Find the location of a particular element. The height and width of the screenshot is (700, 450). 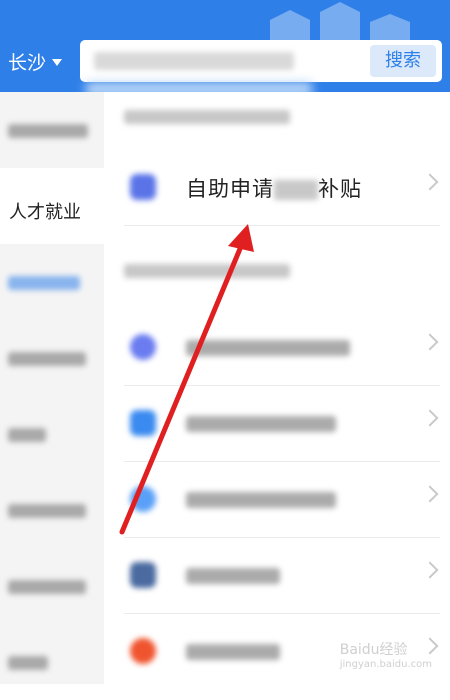

search-bar: 搜索 is located at coordinates (261, 61).